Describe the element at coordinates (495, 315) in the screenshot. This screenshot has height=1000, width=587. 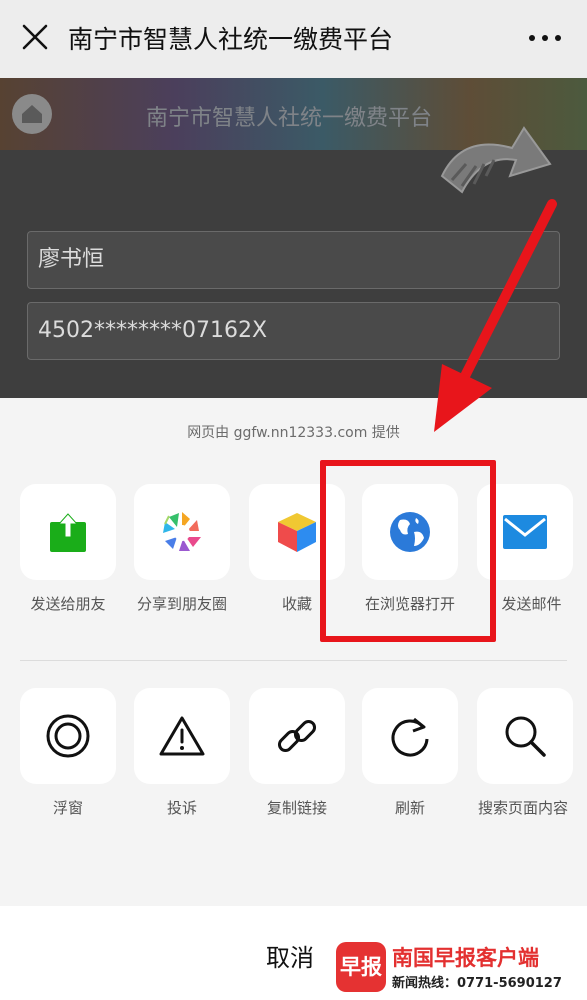
I see `red-arrow-icon` at that location.